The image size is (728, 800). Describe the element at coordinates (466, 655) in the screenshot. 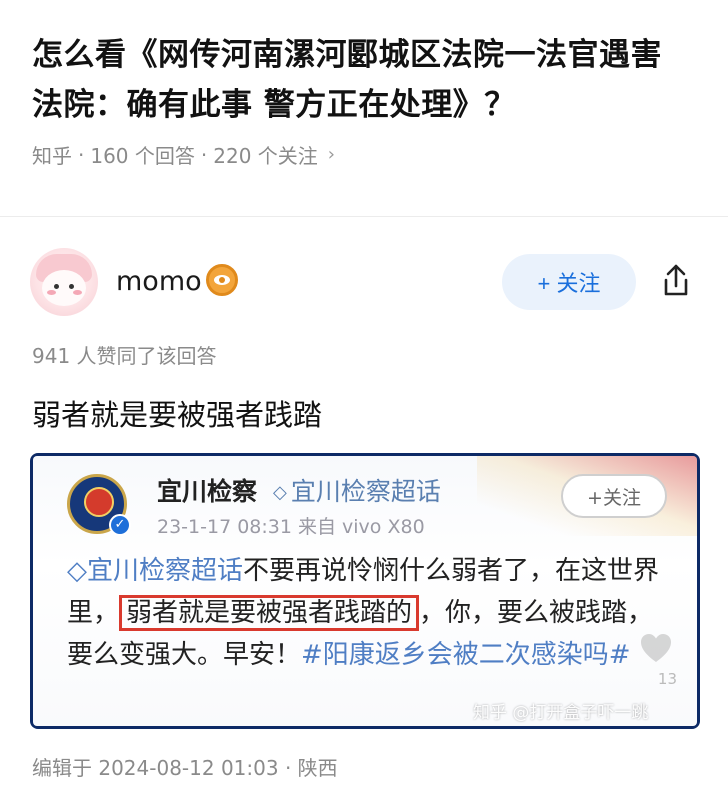

I see `weibo-hashtag: #阳康返乡会被二次感染吗#` at that location.